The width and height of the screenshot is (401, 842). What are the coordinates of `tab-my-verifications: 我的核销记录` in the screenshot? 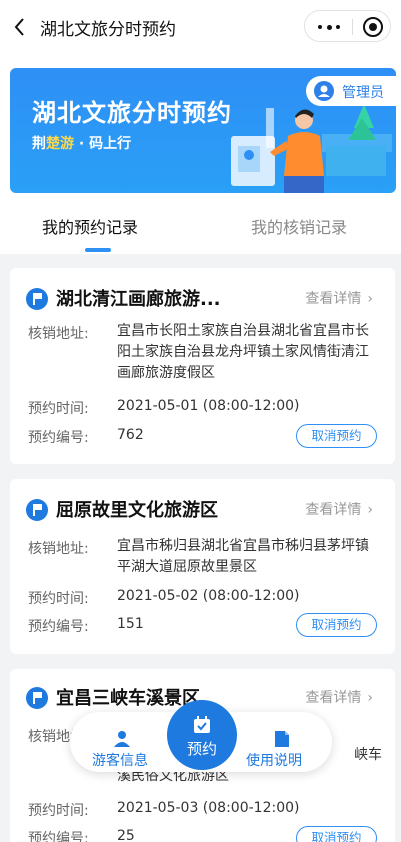 It's located at (299, 226).